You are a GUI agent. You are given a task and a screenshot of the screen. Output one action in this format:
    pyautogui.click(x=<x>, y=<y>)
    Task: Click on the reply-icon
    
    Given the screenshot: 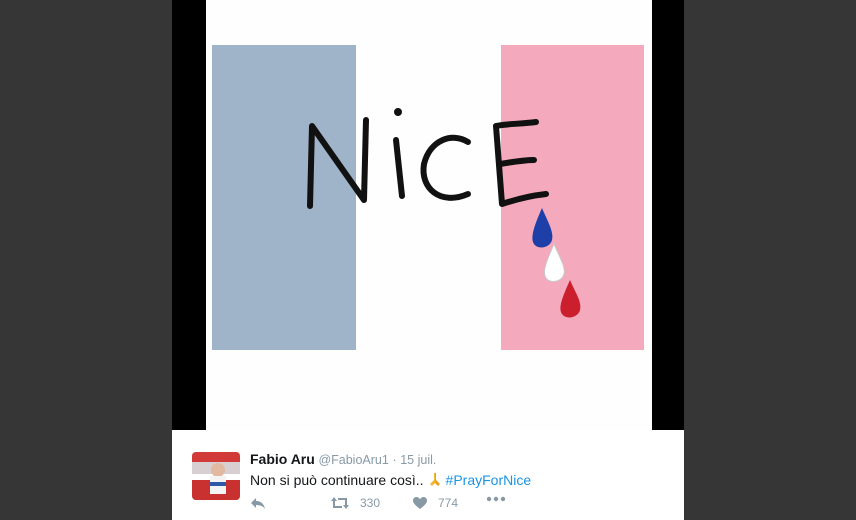 What is the action you would take?
    pyautogui.click(x=258, y=503)
    